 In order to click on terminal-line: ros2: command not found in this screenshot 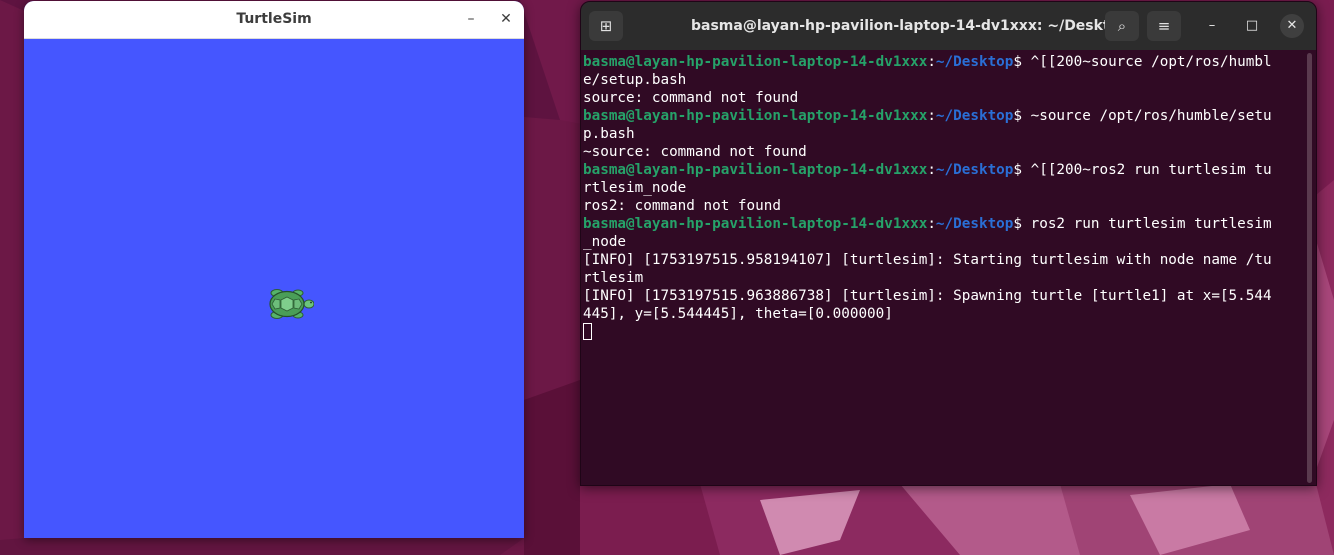, I will do `click(682, 206)`.